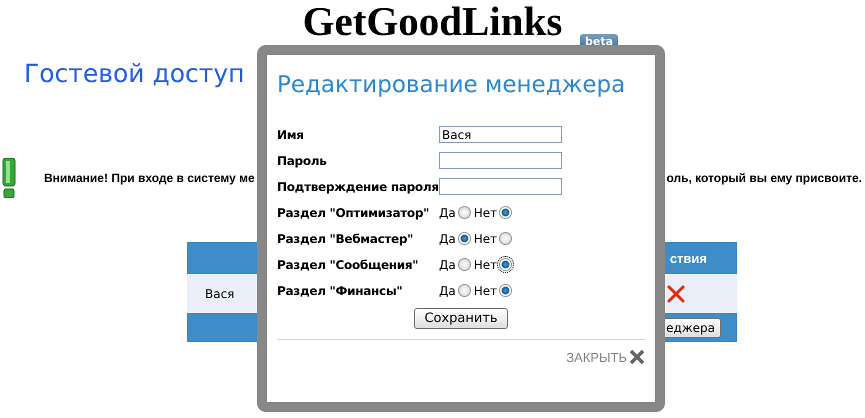 The width and height of the screenshot is (865, 418). What do you see at coordinates (451, 85) in the screenshot?
I see `dialog-title: Редактирование менеджера` at bounding box center [451, 85].